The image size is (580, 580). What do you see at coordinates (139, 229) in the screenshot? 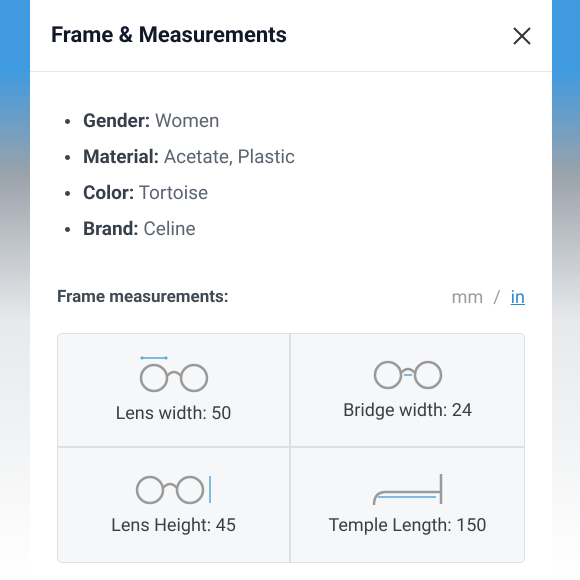
I see `attribute-text: Brand: Celine` at bounding box center [139, 229].